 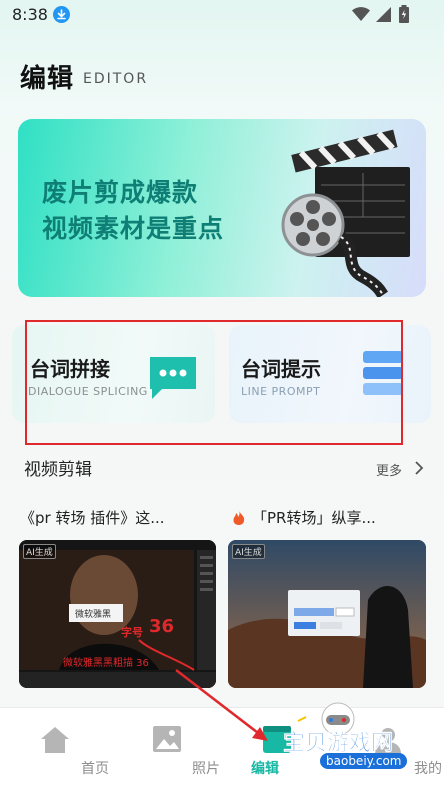 I want to click on clapperboard-film-reel-icon, so click(x=345, y=213).